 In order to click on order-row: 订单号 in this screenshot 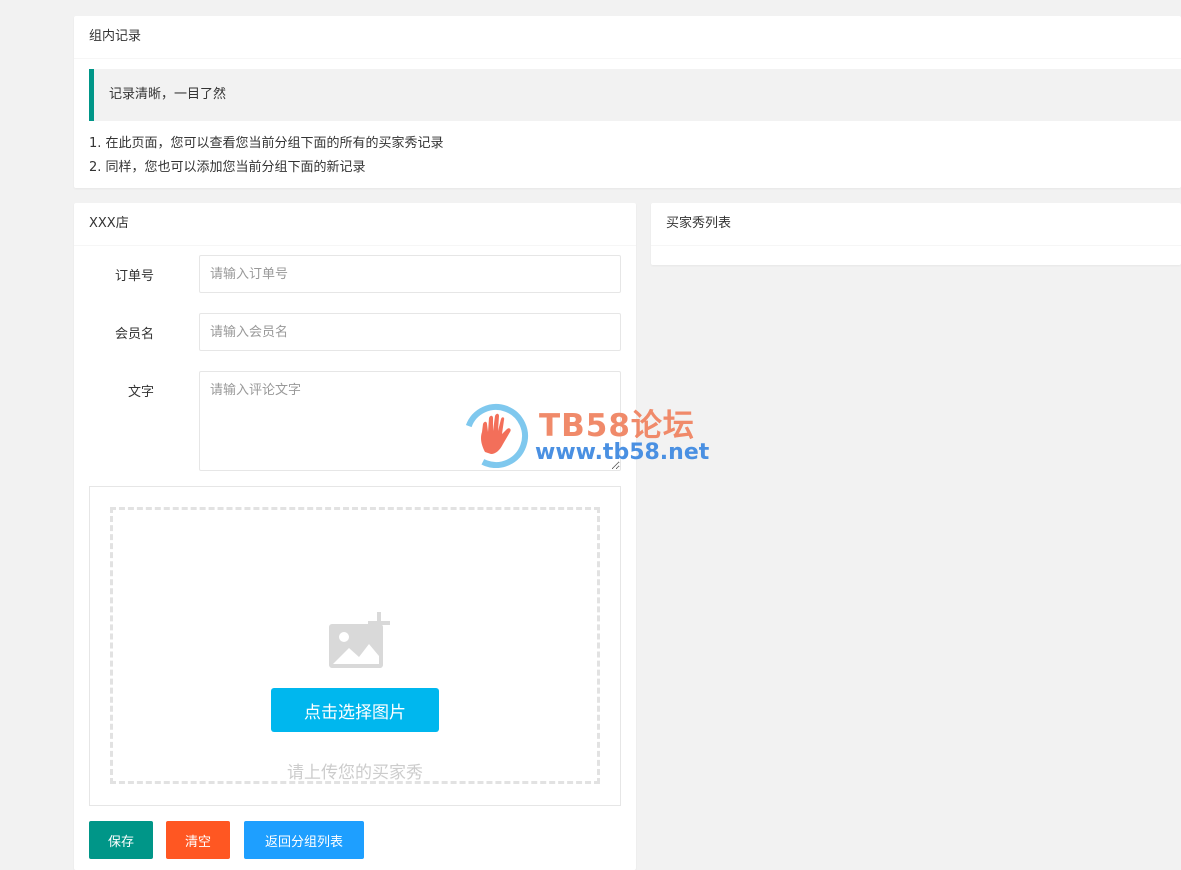, I will do `click(355, 274)`.